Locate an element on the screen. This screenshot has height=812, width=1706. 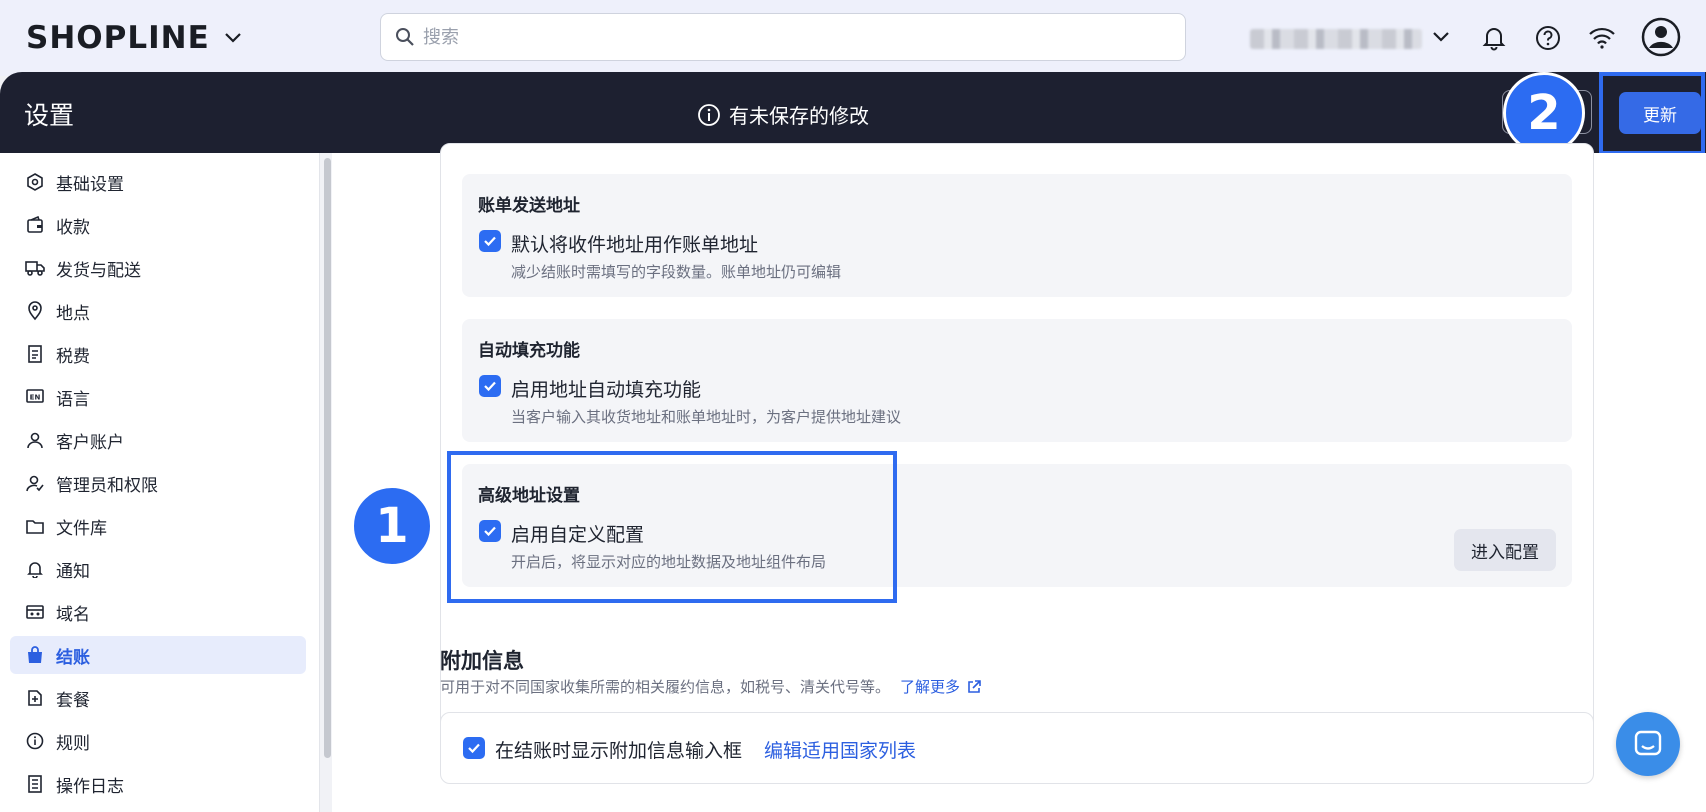
sidebar-item-domains: 域名 is located at coordinates (158, 612).